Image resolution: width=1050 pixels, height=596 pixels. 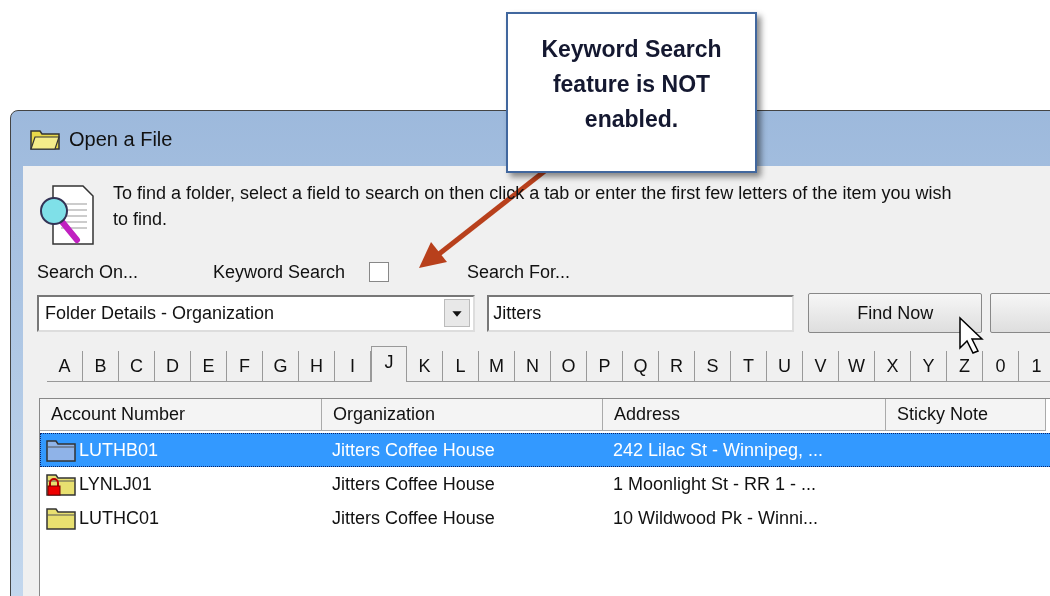 I want to click on letter-tab: T, so click(x=749, y=366).